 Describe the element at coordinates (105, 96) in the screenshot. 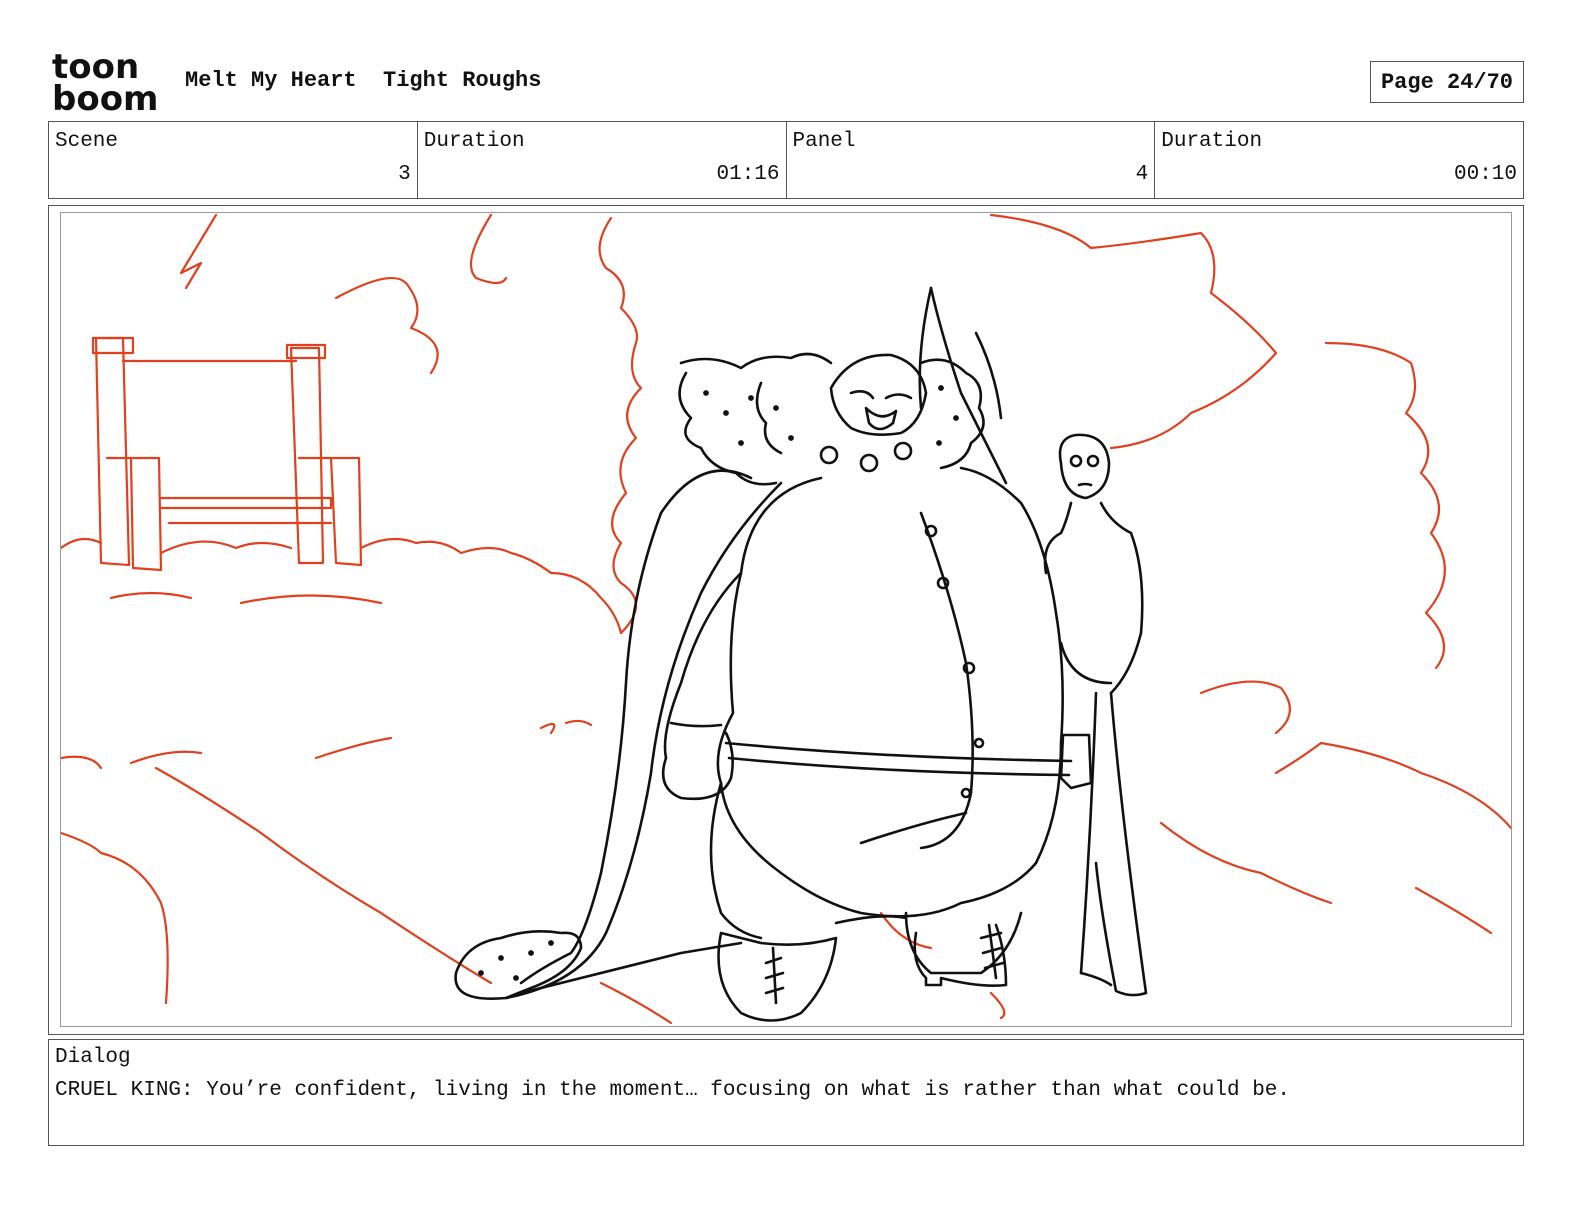

I see `logo-text-bottom: boom` at that location.